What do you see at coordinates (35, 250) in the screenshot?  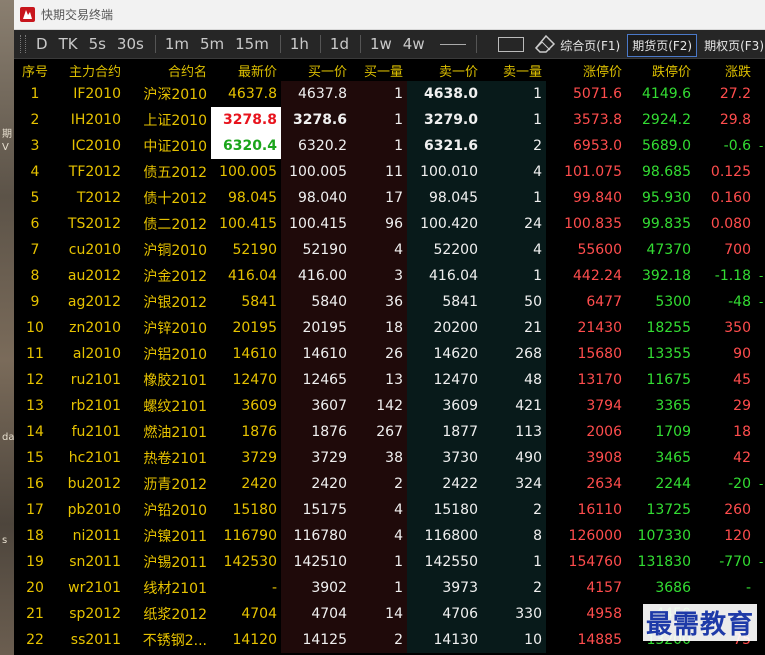 I see `cell-idx: 7` at bounding box center [35, 250].